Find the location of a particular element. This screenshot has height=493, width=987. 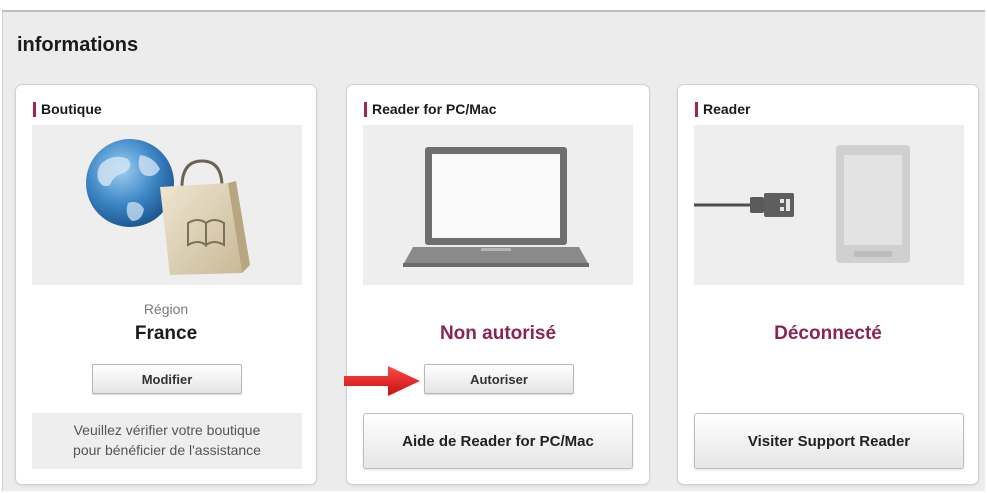

region-value: France is located at coordinates (166, 333).